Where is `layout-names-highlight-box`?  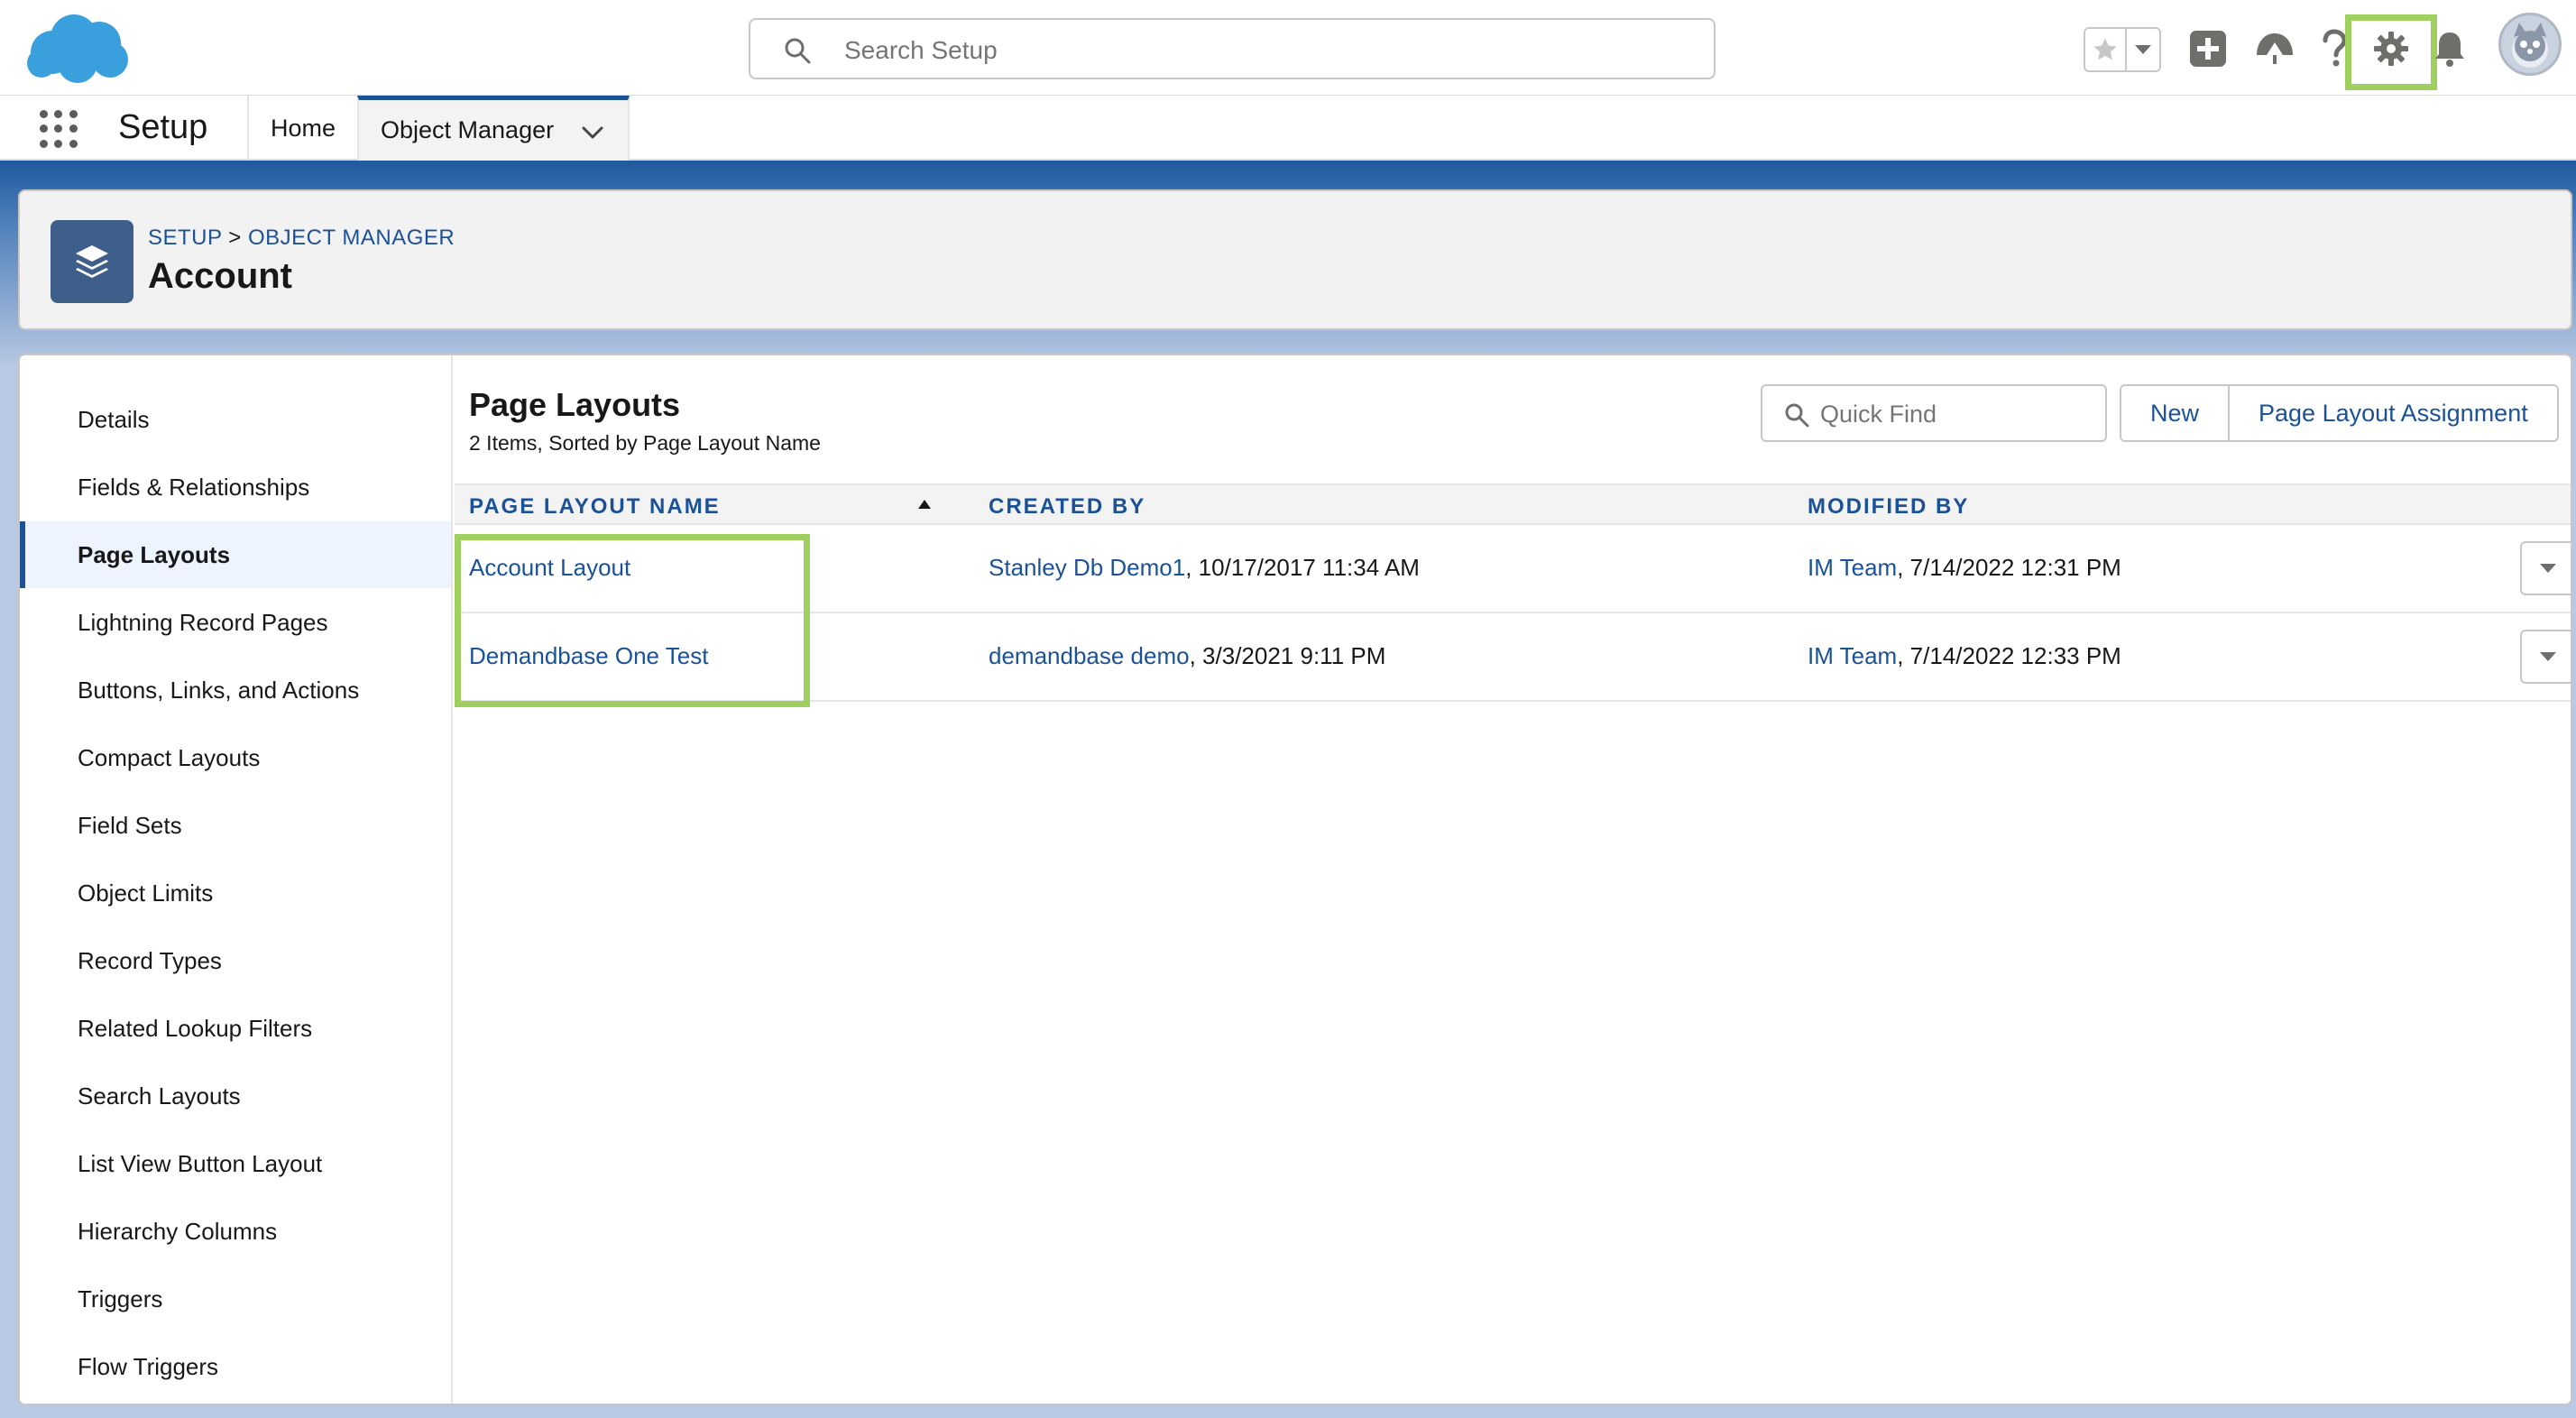 layout-names-highlight-box is located at coordinates (632, 620).